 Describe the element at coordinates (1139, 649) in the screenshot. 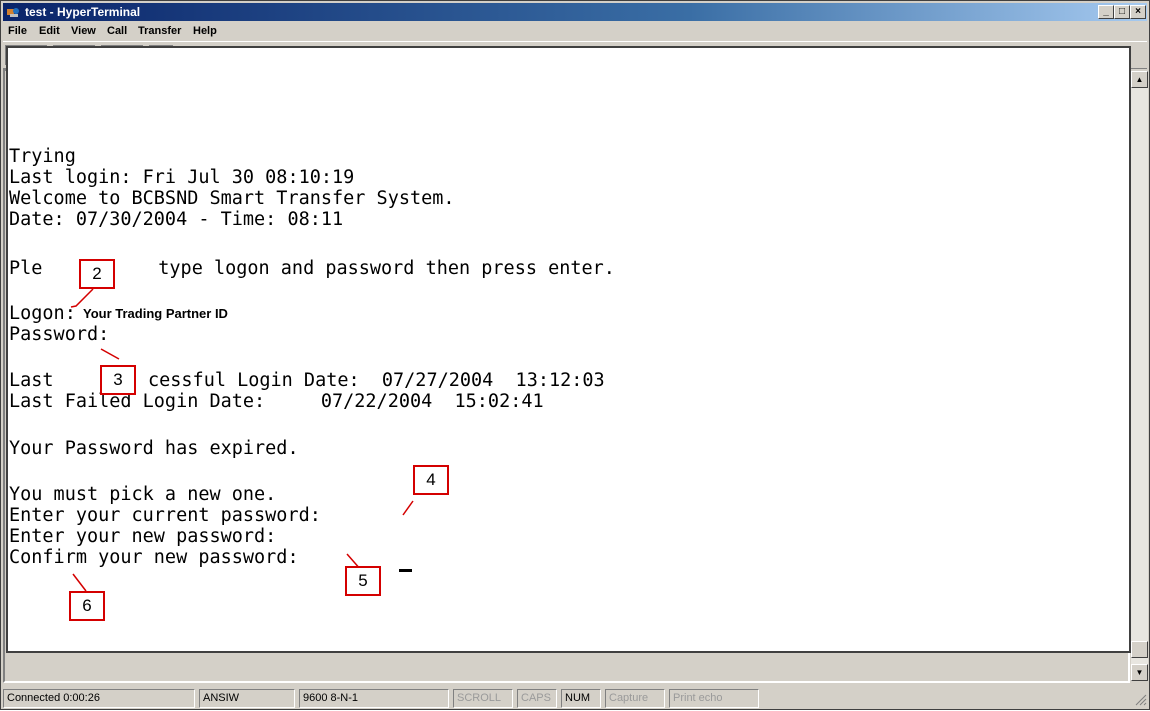

I see `scroll-thumb` at that location.